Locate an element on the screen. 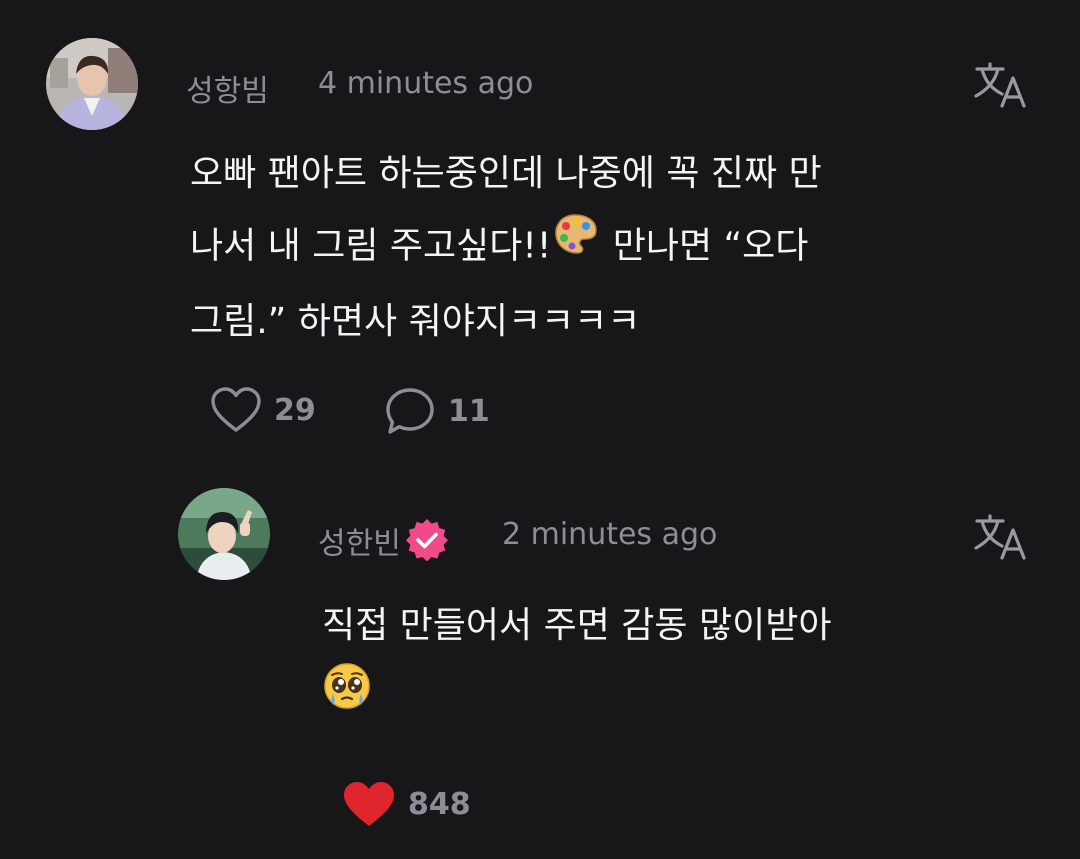 Image resolution: width=1080 pixels, height=859 pixels. reply-author: 성한빈 is located at coordinates (383, 545).